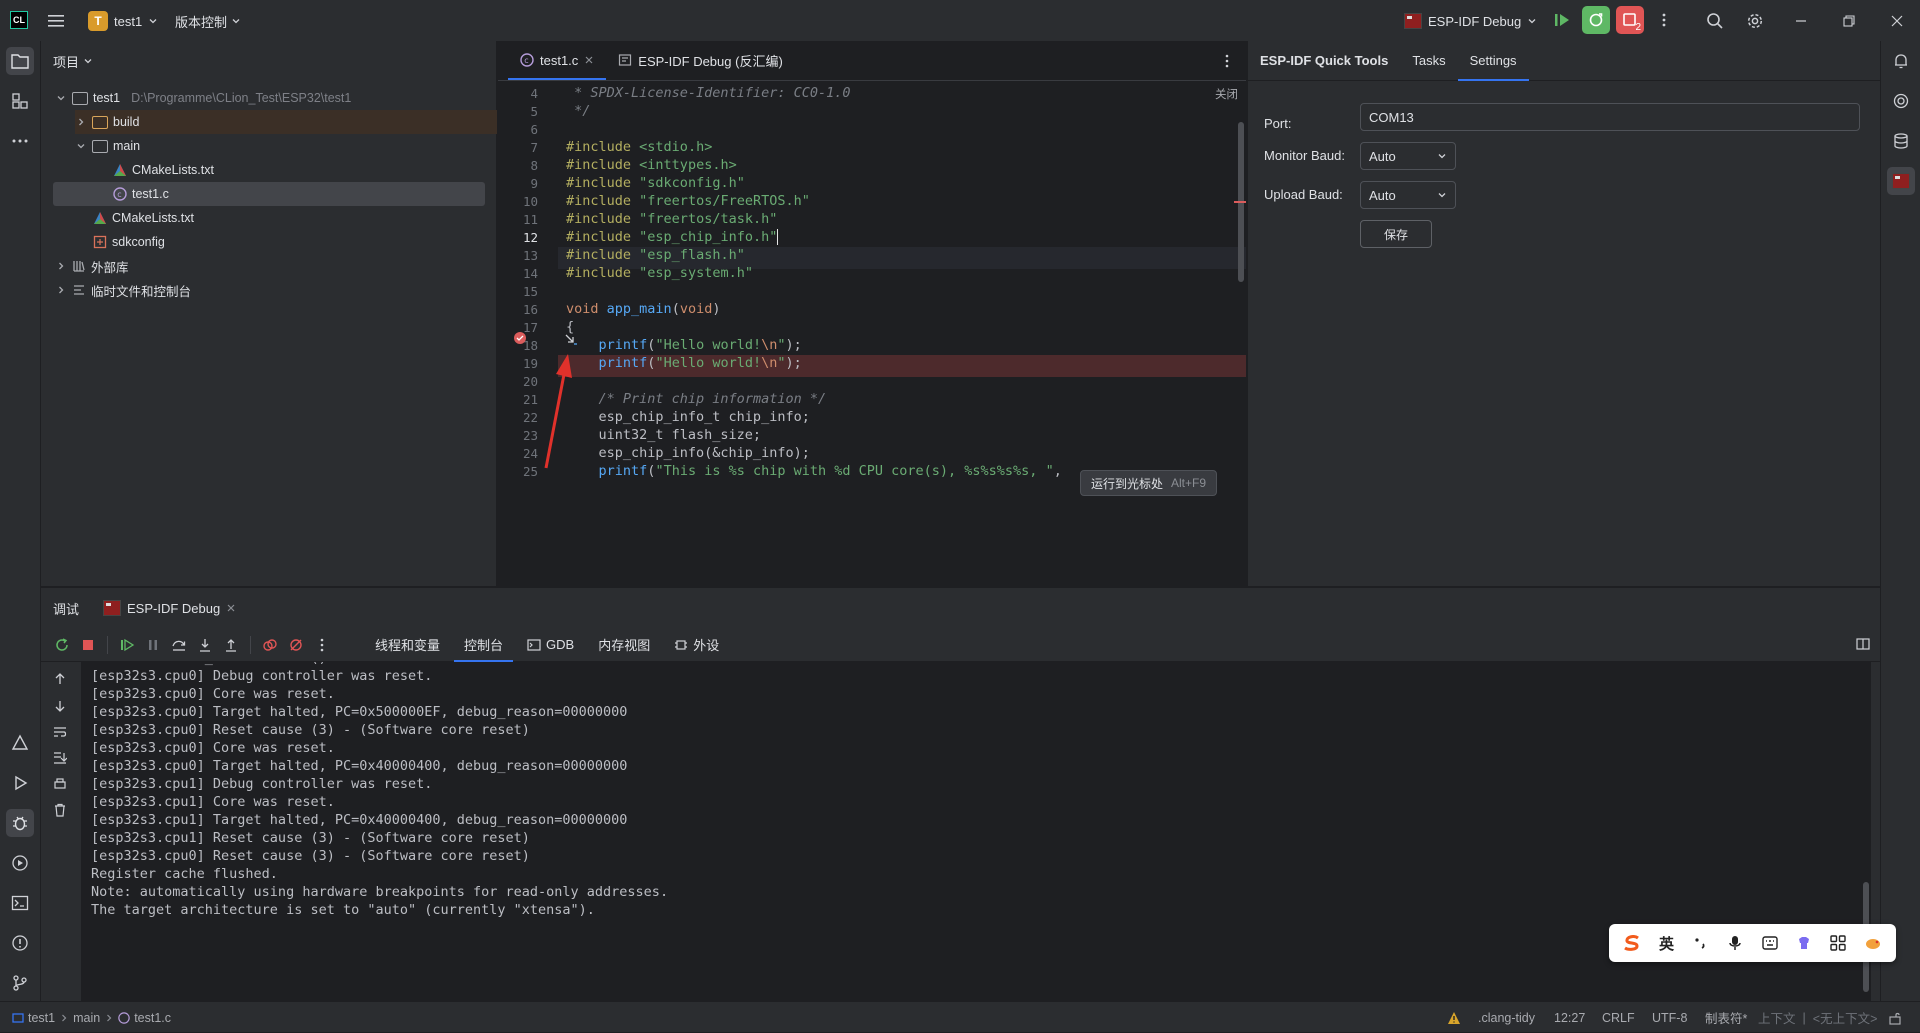 The height and width of the screenshot is (1033, 1920). Describe the element at coordinates (20, 863) in the screenshot. I see `services-tool-button` at that location.